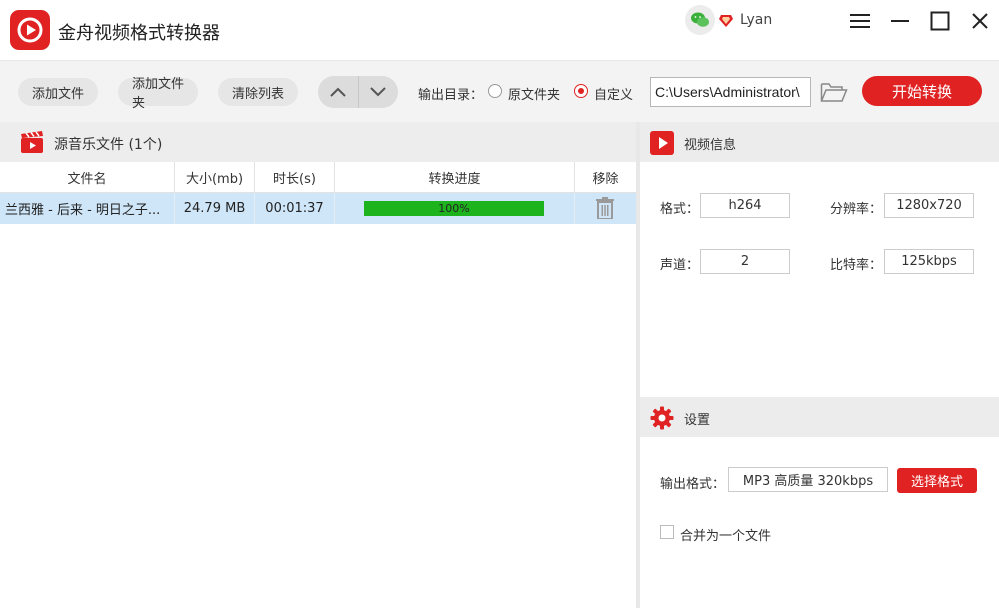  I want to click on choose-format-button: 选择格式, so click(937, 480).